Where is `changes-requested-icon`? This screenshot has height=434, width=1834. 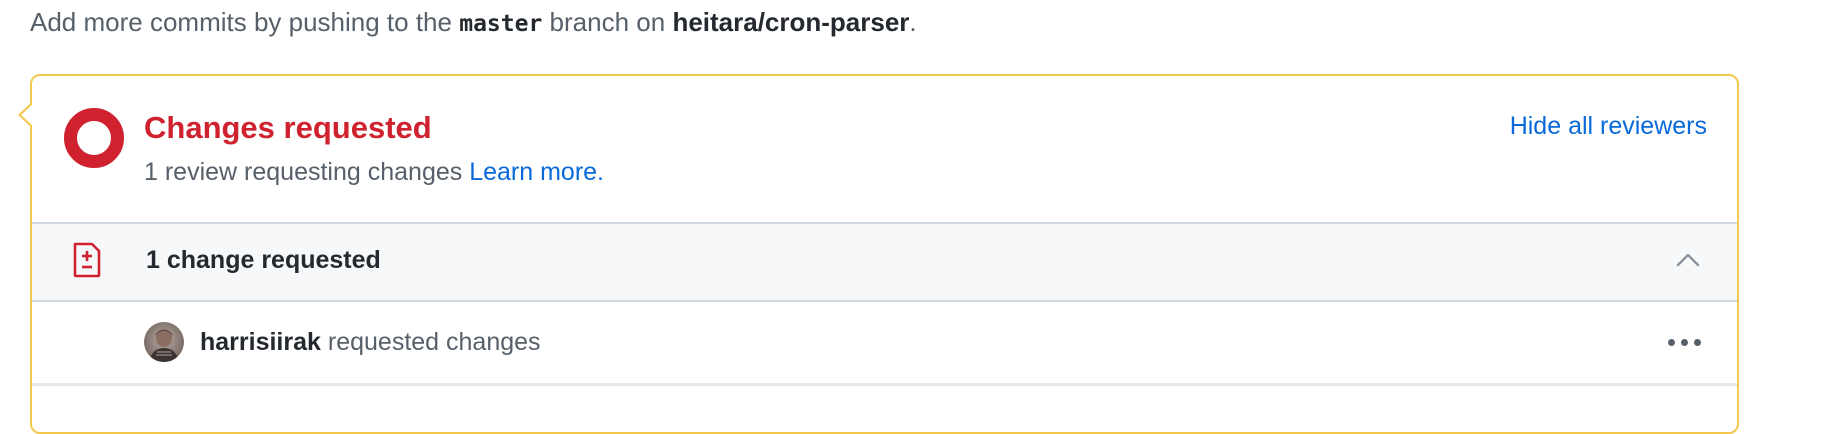
changes-requested-icon is located at coordinates (94, 138).